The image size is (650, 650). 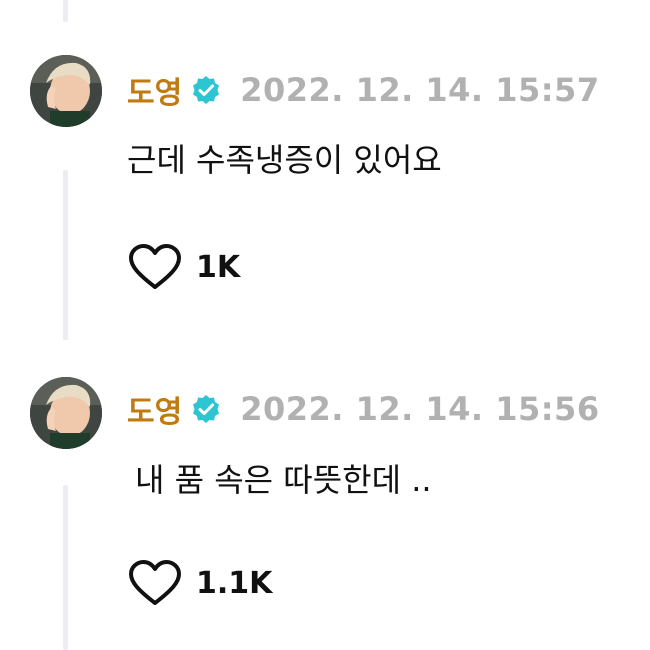 I want to click on comment-header: 도영 2022. 12. 14. 15:56, so click(x=363, y=409).